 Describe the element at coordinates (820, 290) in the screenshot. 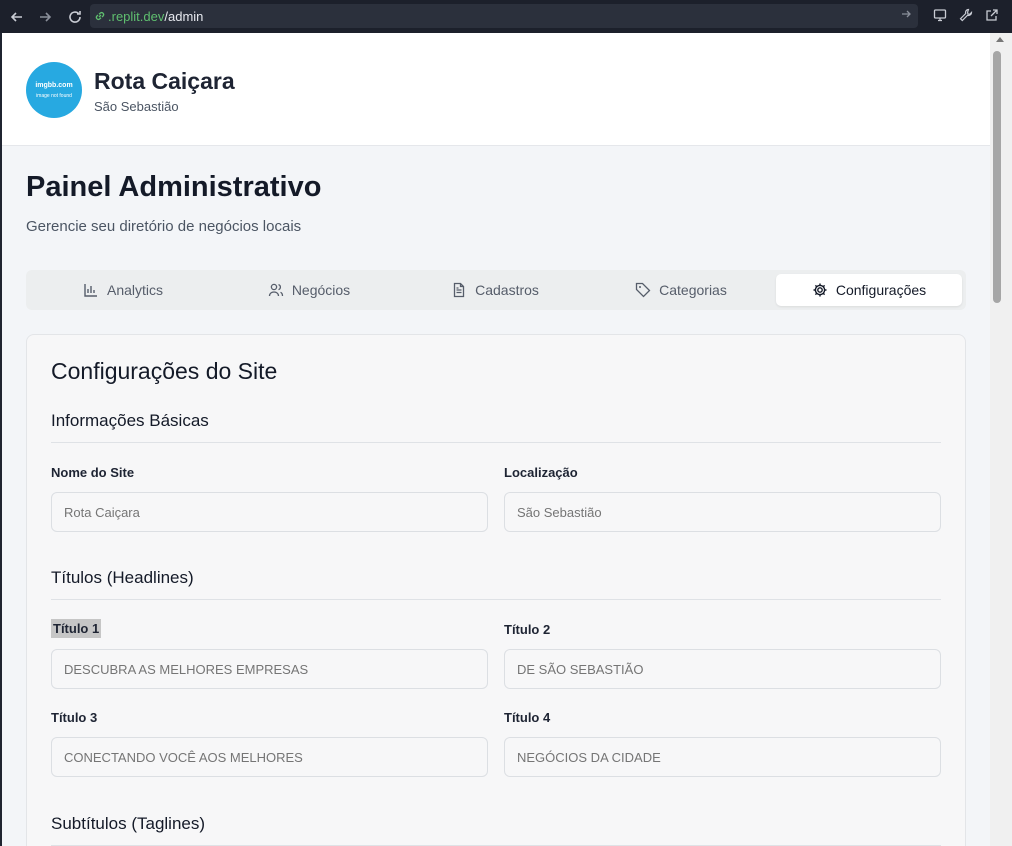

I see `gear-icon` at that location.